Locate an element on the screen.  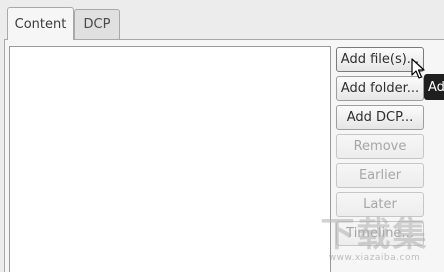
tab-content-label: Content is located at coordinates (40, 24).